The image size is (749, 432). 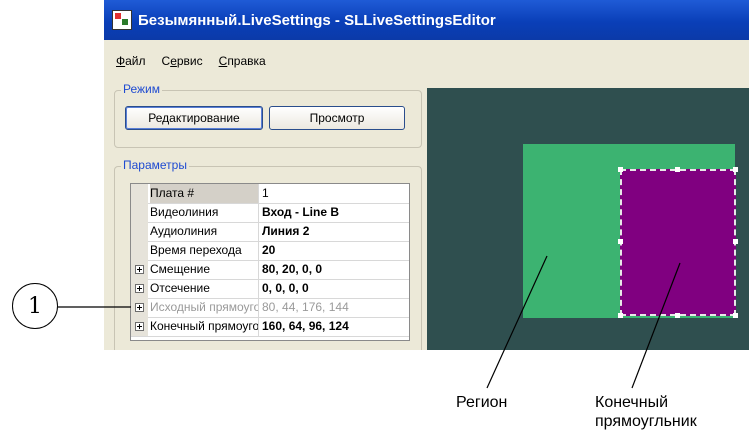 What do you see at coordinates (646, 421) in the screenshot?
I see `target-caption-line2: прямоугльник` at bounding box center [646, 421].